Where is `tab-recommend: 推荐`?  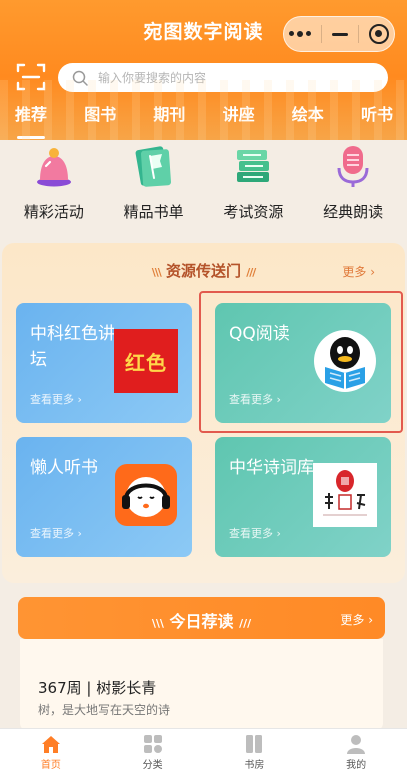
tab-recommend: 推荐 is located at coordinates (31, 121).